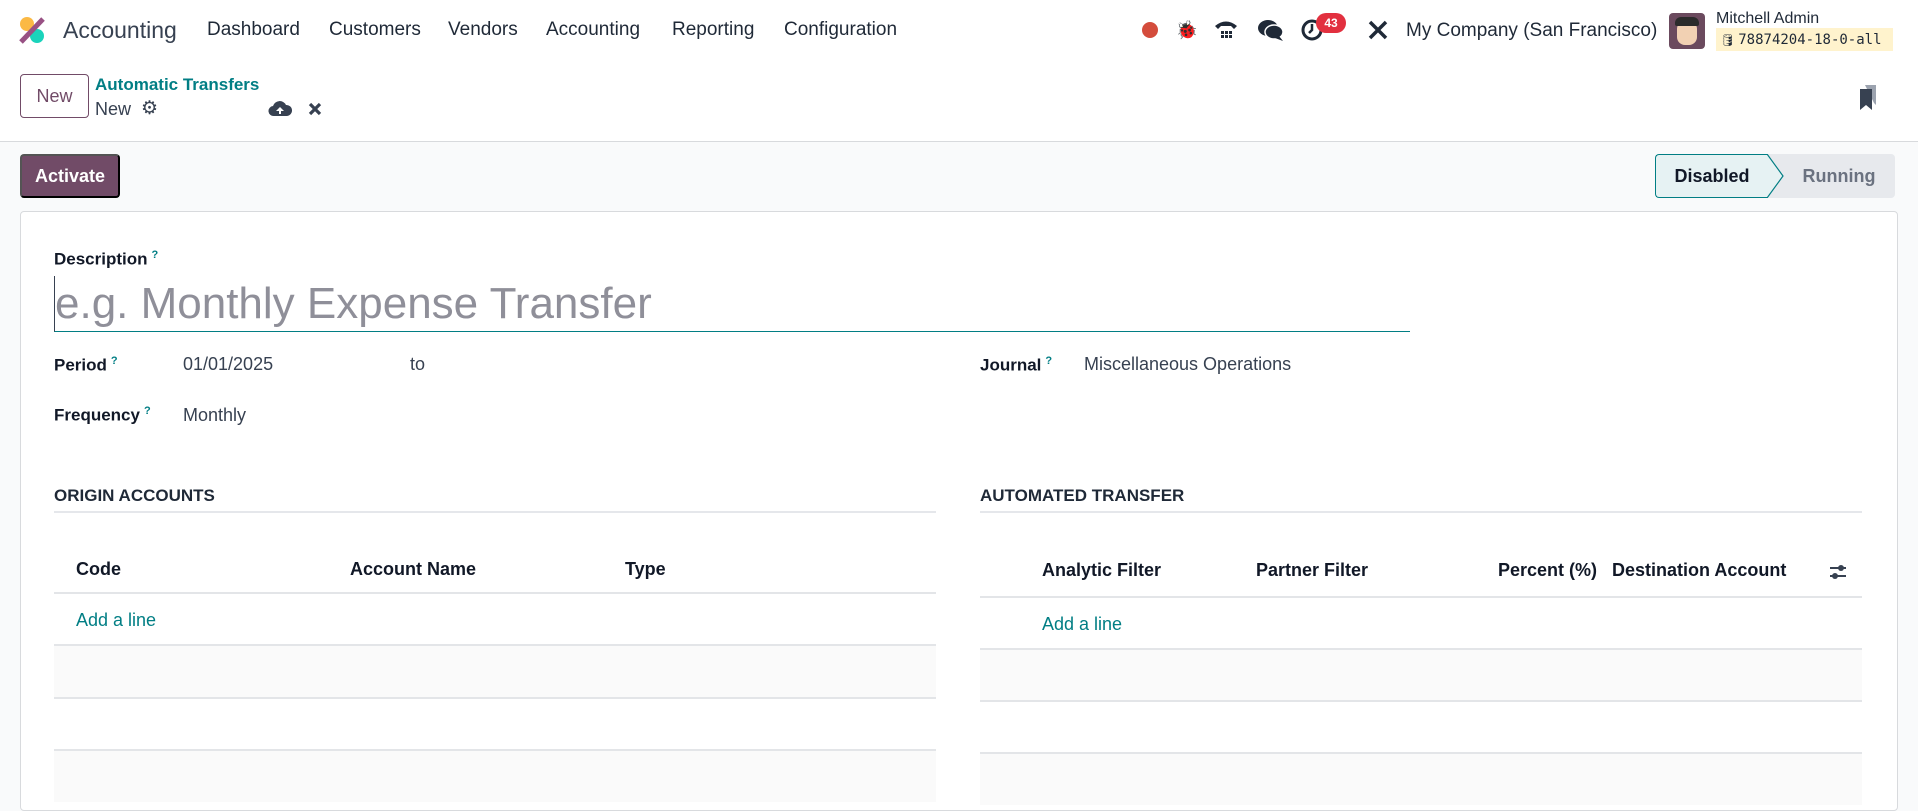 The width and height of the screenshot is (1918, 811). Describe the element at coordinates (1687, 31) in the screenshot. I see `avatar` at that location.